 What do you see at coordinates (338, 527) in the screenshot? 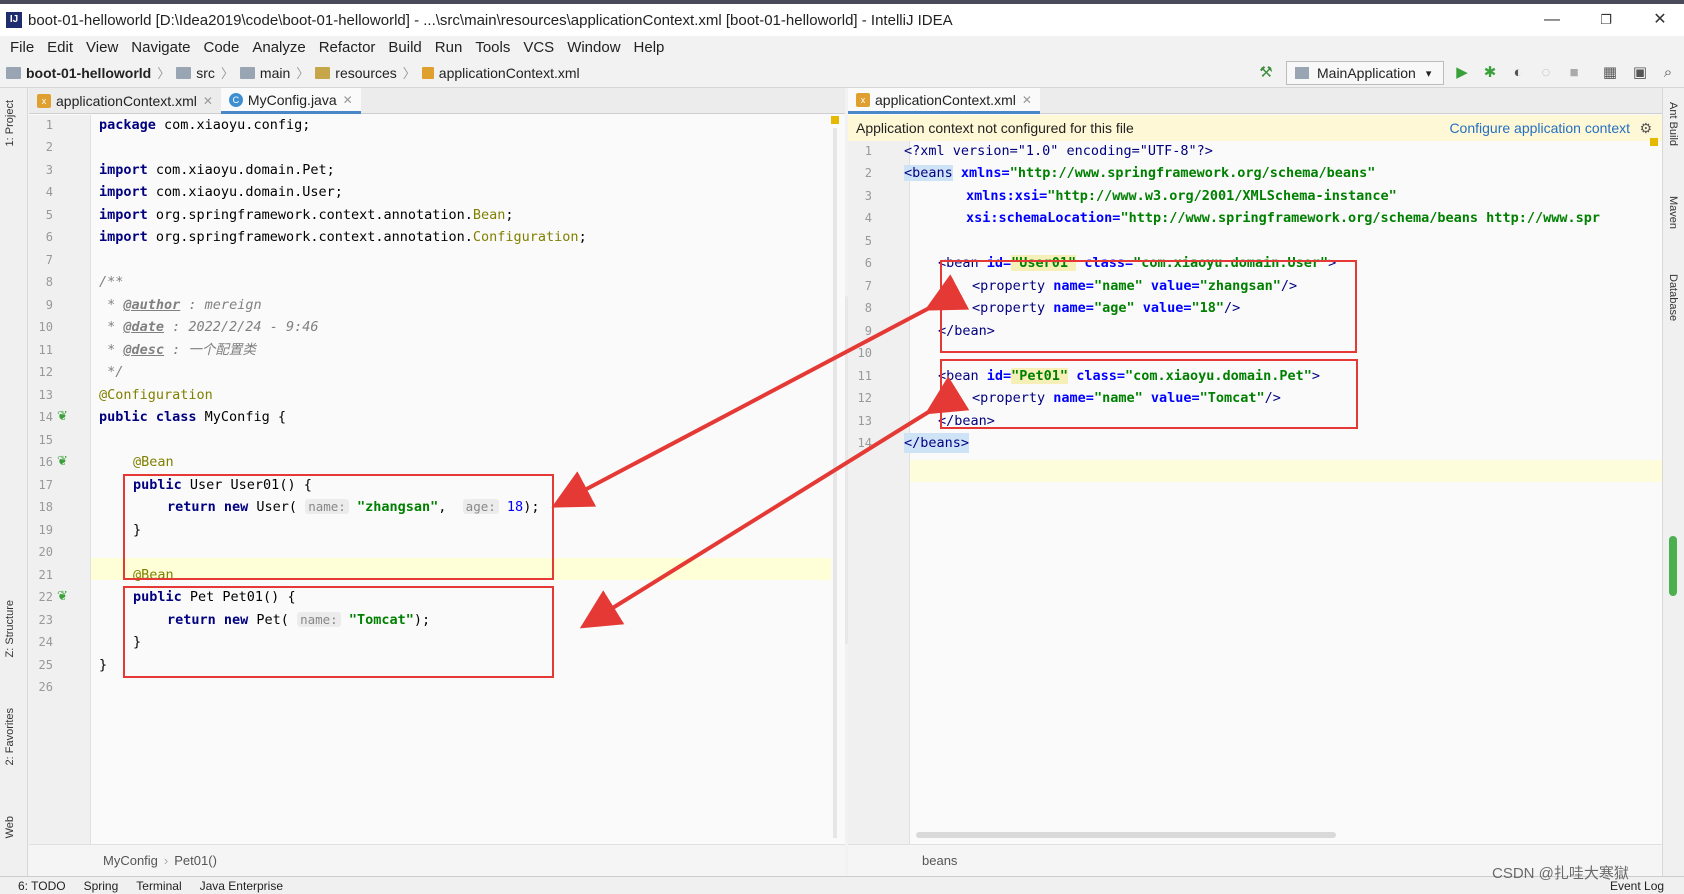
I see `bean-user01-highlight-box` at bounding box center [338, 527].